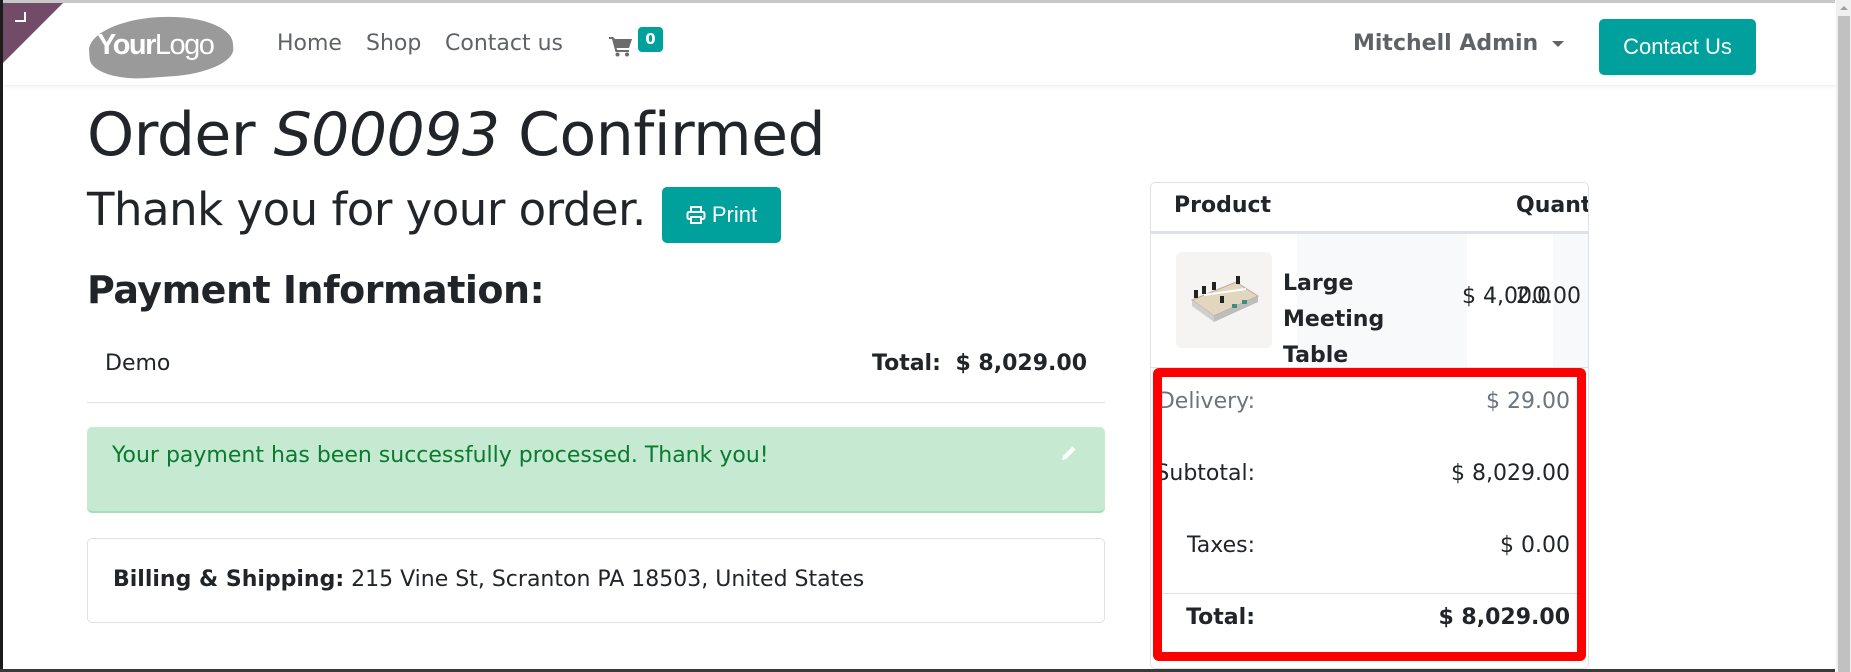  What do you see at coordinates (696, 215) in the screenshot?
I see `printer-icon` at bounding box center [696, 215].